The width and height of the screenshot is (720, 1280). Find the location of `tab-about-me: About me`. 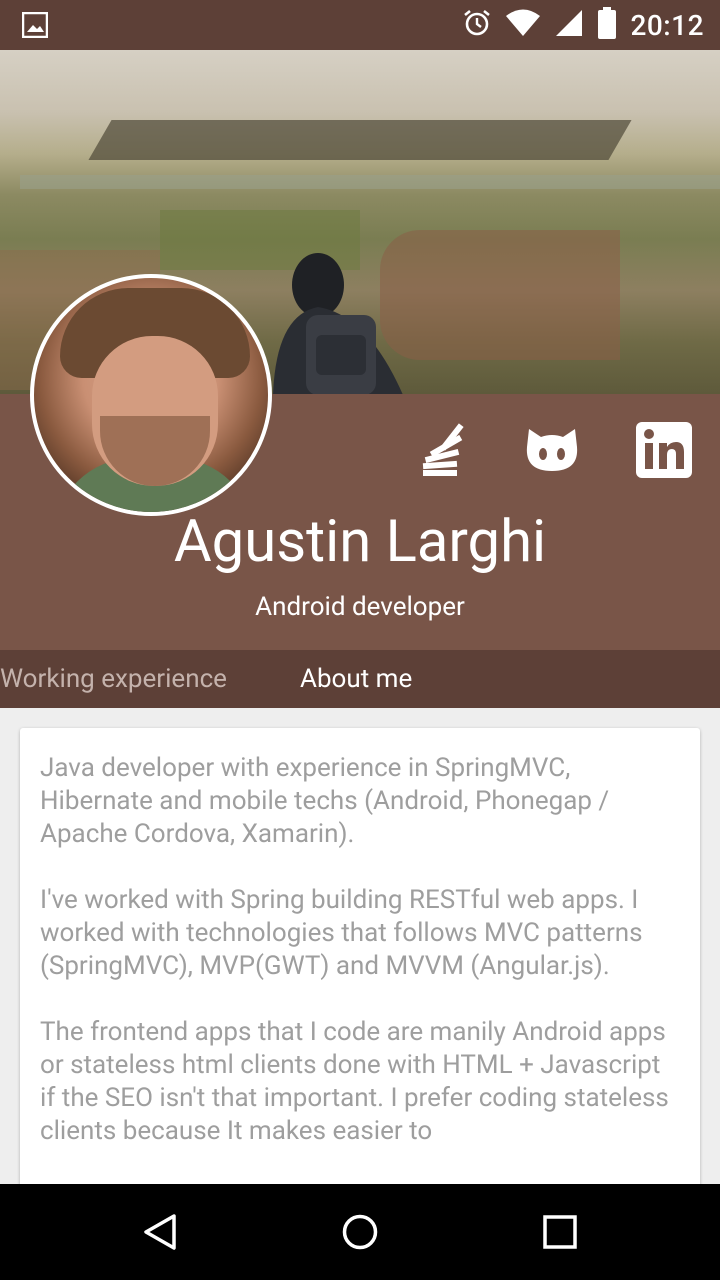

tab-about-me: About me is located at coordinates (356, 679).